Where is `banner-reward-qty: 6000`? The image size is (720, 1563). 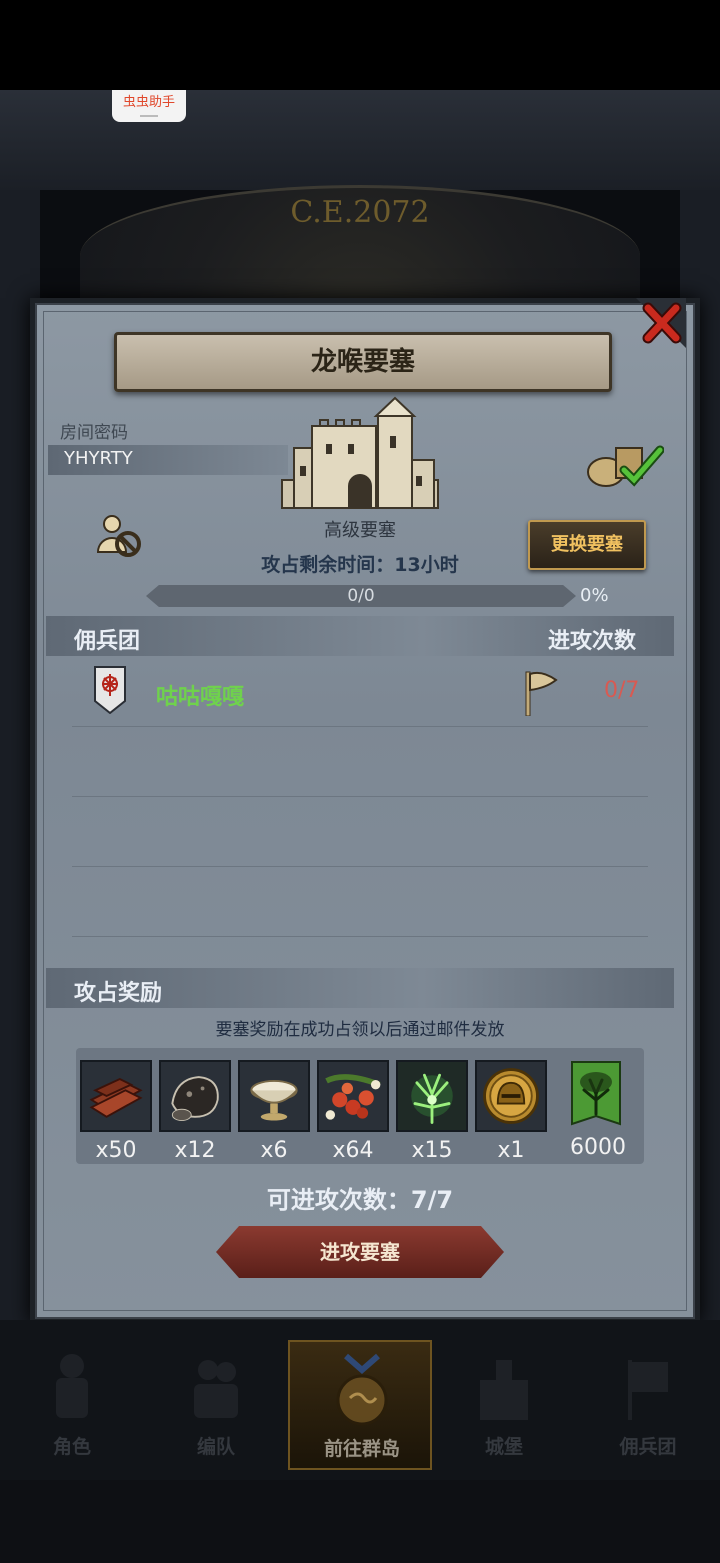
banner-reward-qty: 6000 is located at coordinates (598, 1147).